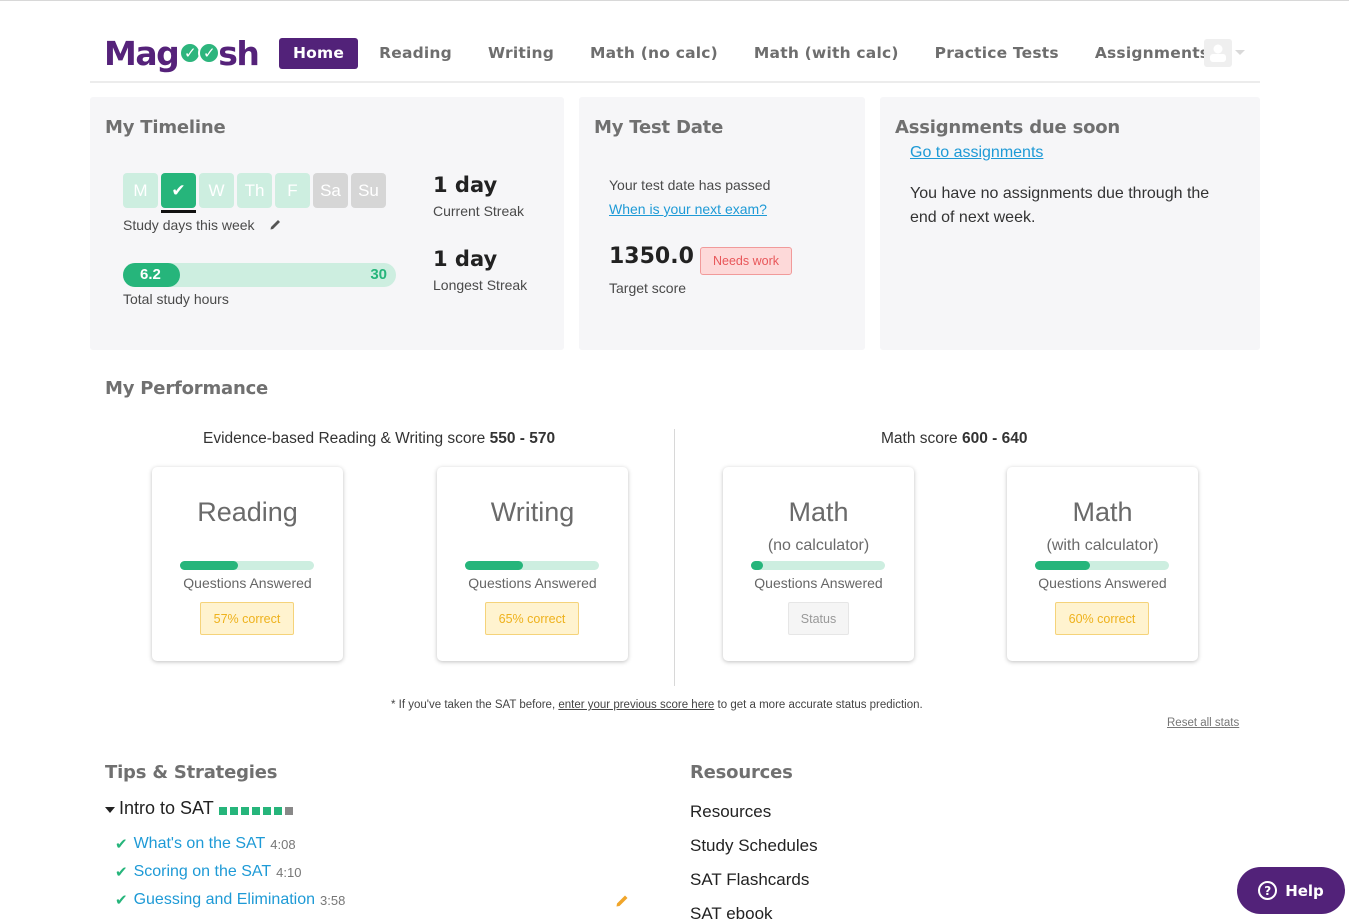  What do you see at coordinates (818, 618) in the screenshot?
I see `status-badge: Status` at bounding box center [818, 618].